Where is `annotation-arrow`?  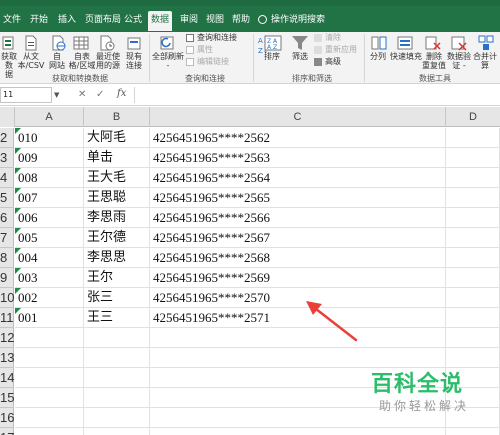
annotation-arrow is located at coordinates (332, 321).